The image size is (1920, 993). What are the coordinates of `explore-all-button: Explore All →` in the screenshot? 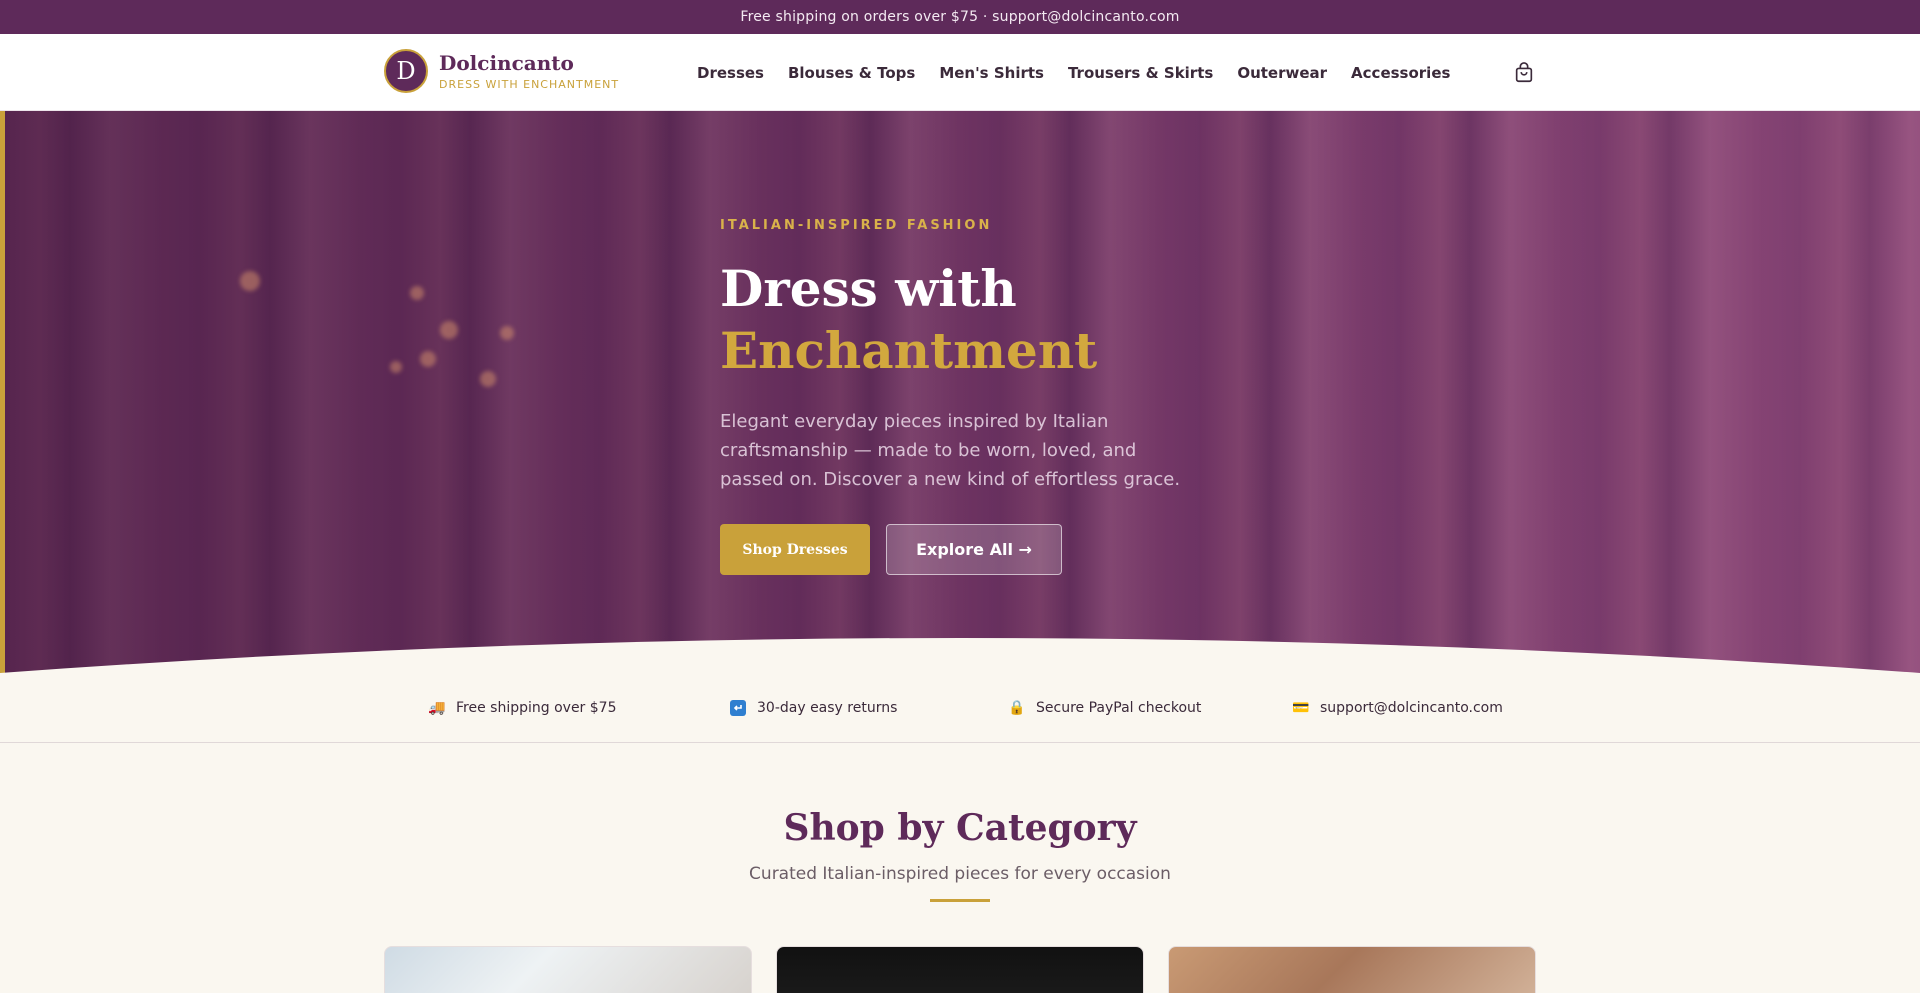 It's located at (974, 549).